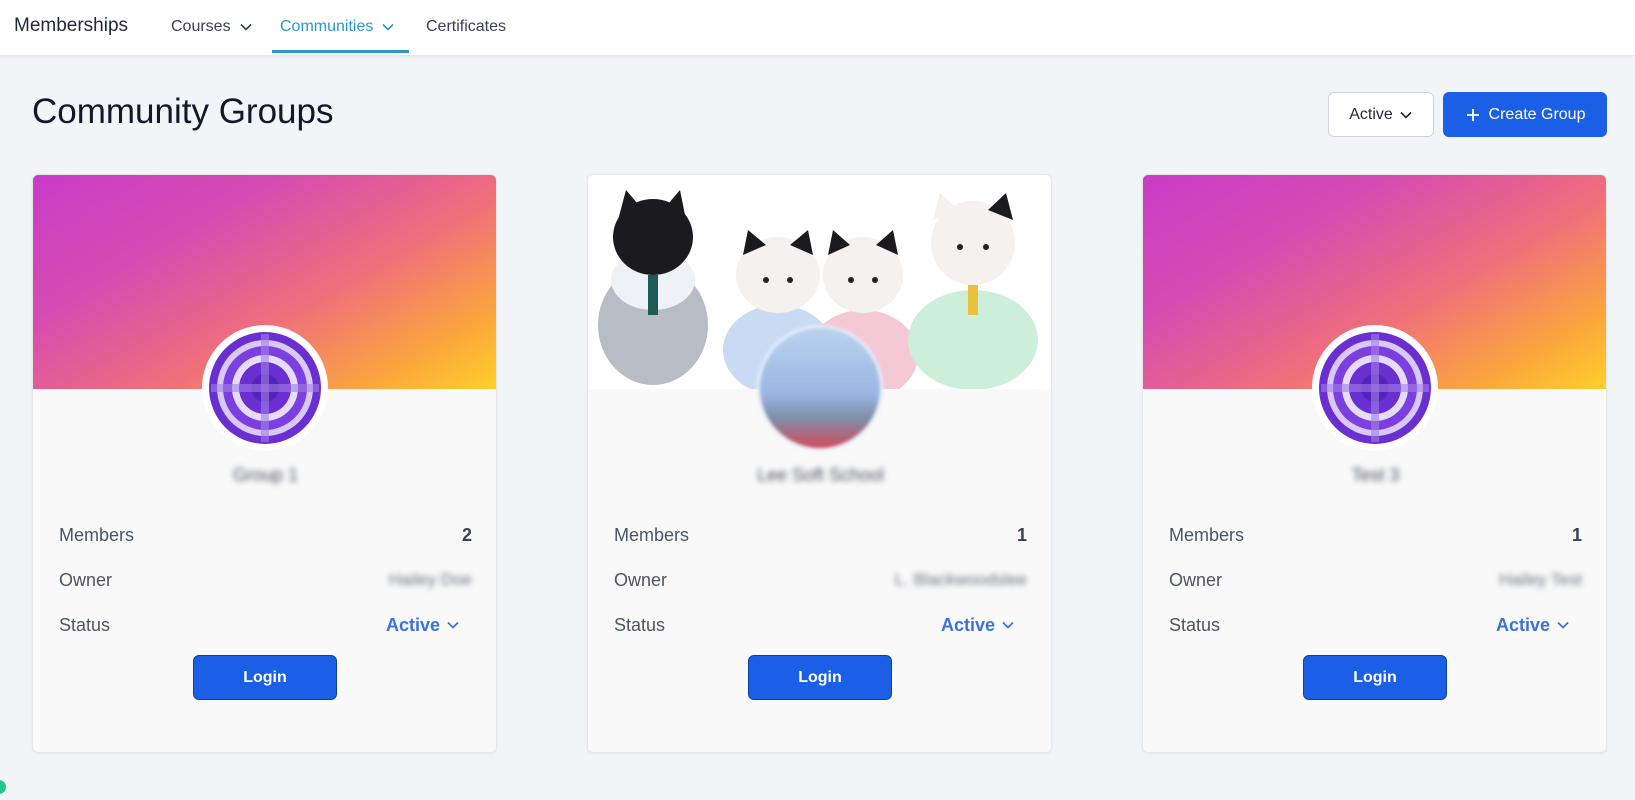 The image size is (1635, 800). Describe the element at coordinates (466, 534) in the screenshot. I see `members-count: 2` at that location.